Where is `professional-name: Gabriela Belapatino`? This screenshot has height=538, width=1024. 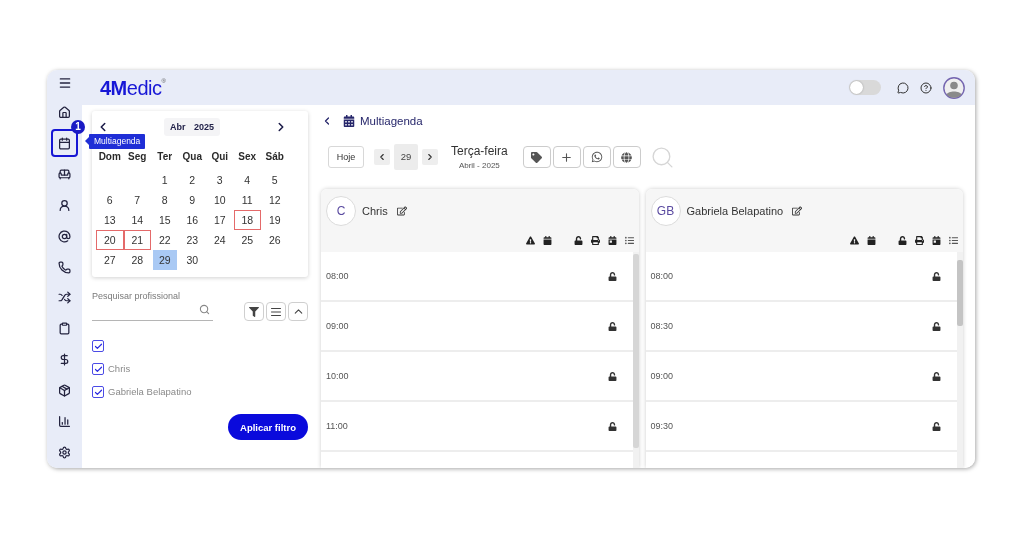 professional-name: Gabriela Belapatino is located at coordinates (735, 211).